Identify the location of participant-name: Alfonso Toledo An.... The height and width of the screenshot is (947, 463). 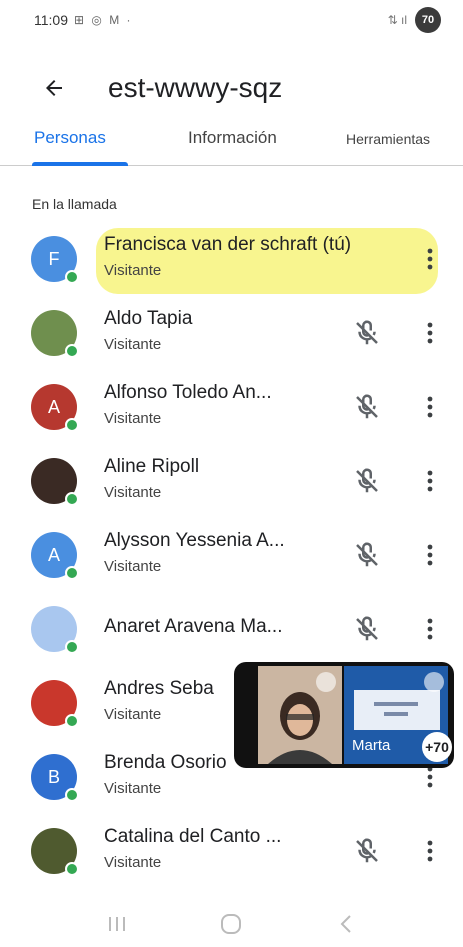
(188, 392).